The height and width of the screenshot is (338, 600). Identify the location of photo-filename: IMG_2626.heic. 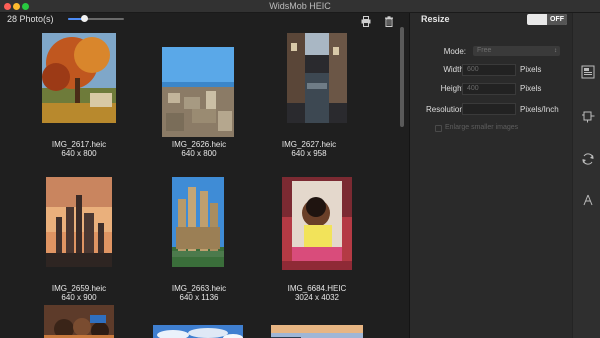
(199, 144).